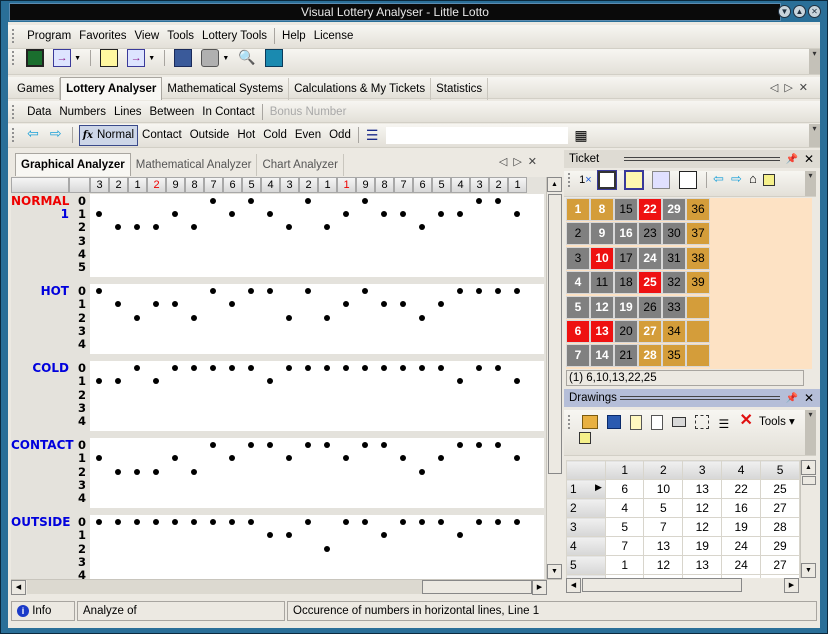  I want to click on scroll-up-button: ▲, so click(808, 467).